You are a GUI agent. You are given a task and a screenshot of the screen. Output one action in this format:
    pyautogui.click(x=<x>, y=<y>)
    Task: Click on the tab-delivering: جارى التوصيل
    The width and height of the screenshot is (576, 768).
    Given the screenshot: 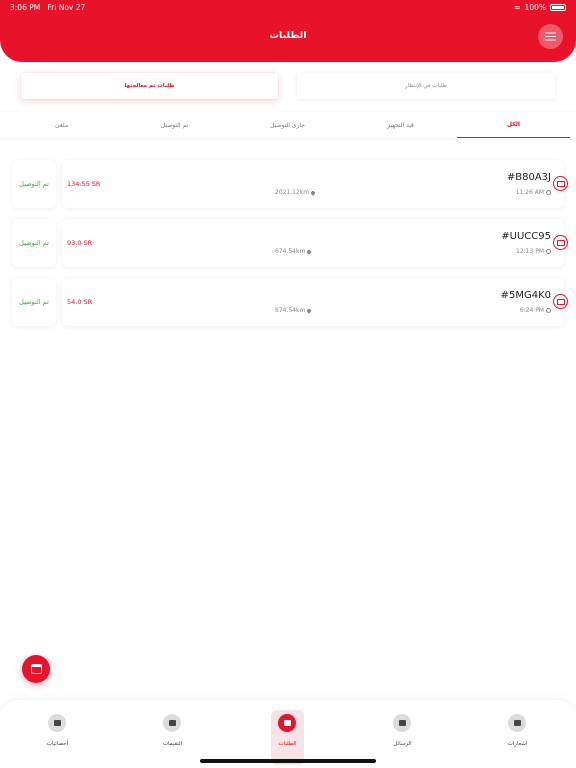 What is the action you would take?
    pyautogui.click(x=287, y=125)
    